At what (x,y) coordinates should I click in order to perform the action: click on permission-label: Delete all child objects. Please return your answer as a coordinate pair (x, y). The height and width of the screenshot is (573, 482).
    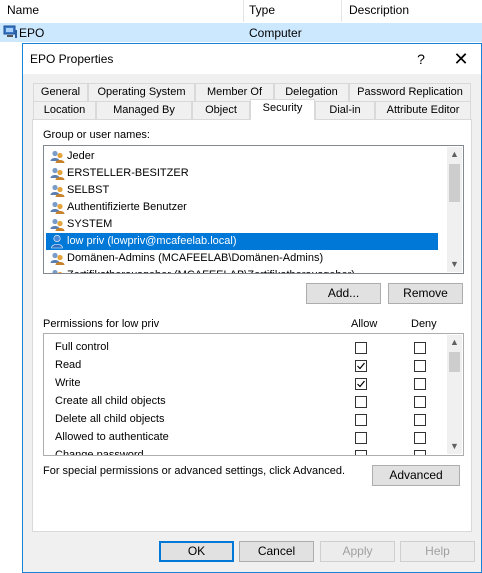
    Looking at the image, I should click on (110, 419).